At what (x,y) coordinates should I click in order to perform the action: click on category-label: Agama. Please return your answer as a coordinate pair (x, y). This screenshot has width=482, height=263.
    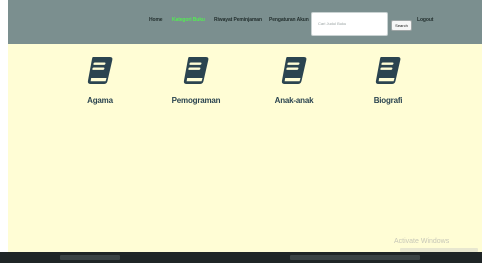
    Looking at the image, I should click on (100, 100).